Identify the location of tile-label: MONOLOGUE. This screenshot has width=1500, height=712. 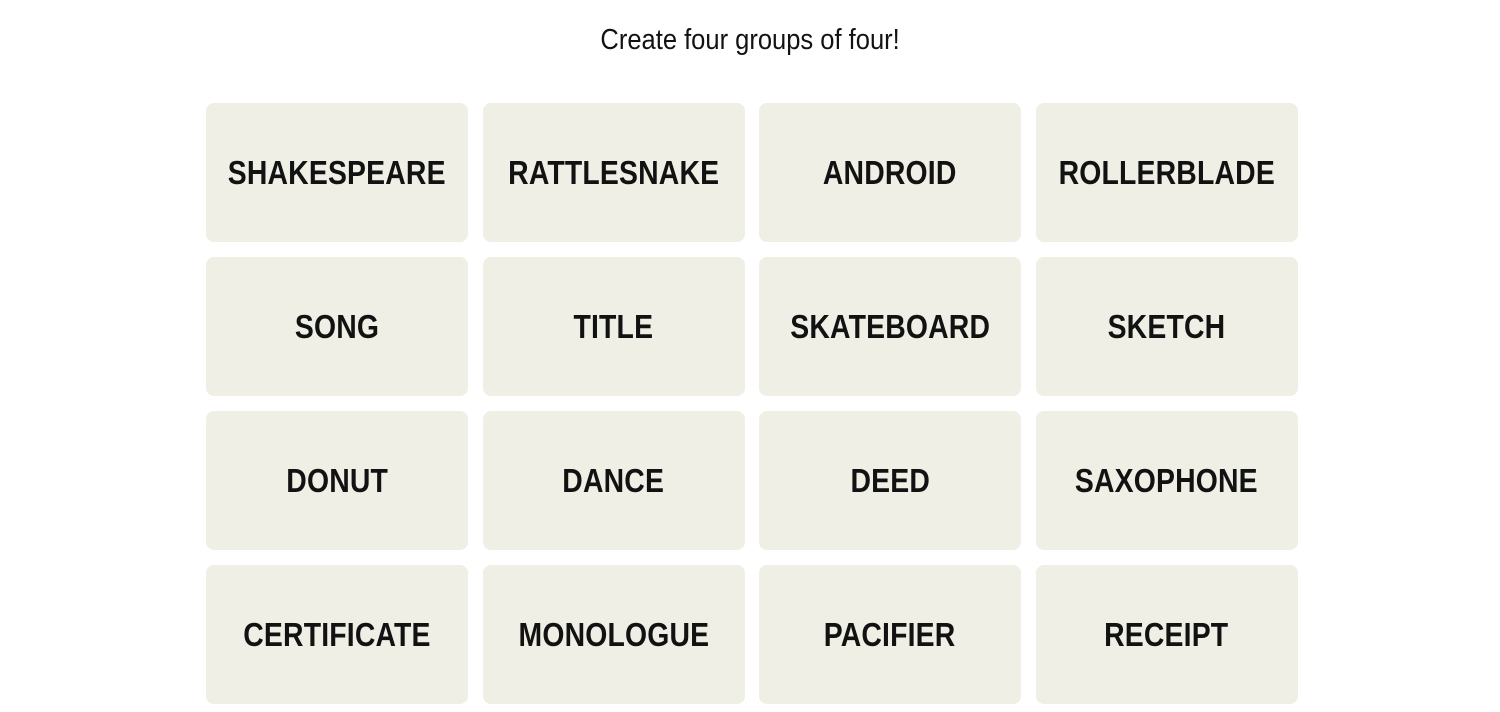
(613, 634).